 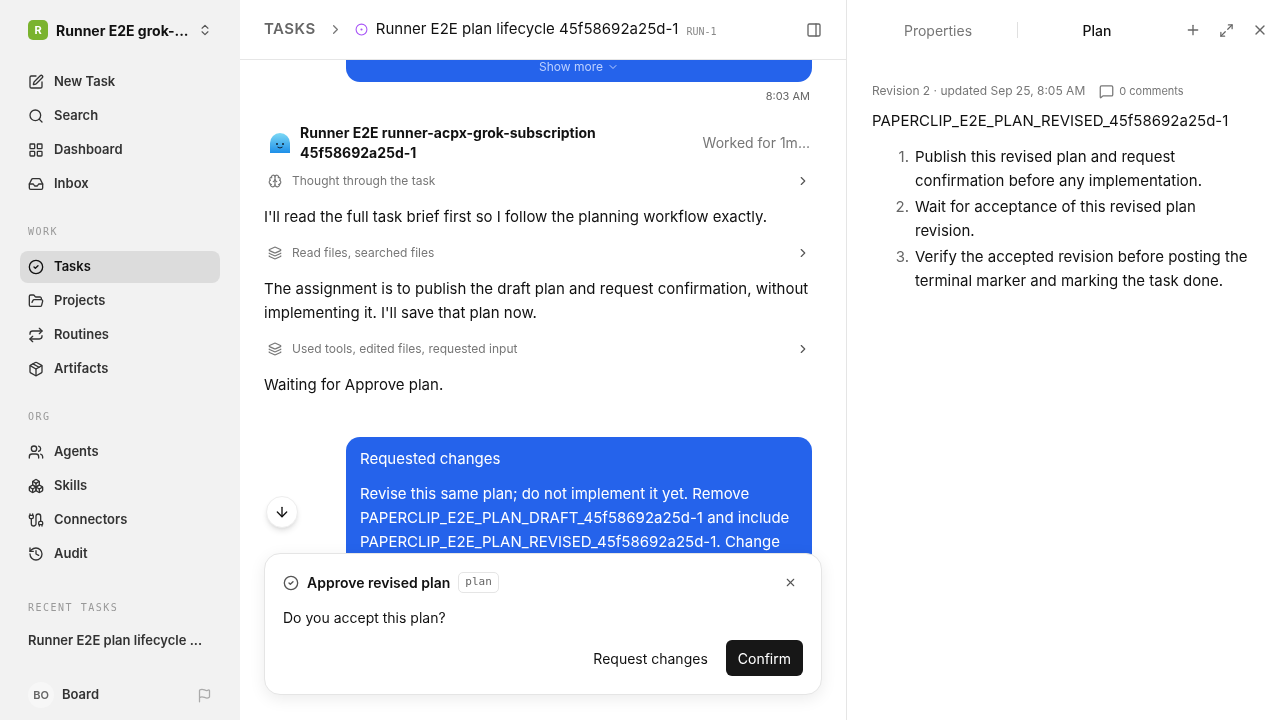 What do you see at coordinates (36, 486) in the screenshot?
I see `boxes-icon` at bounding box center [36, 486].